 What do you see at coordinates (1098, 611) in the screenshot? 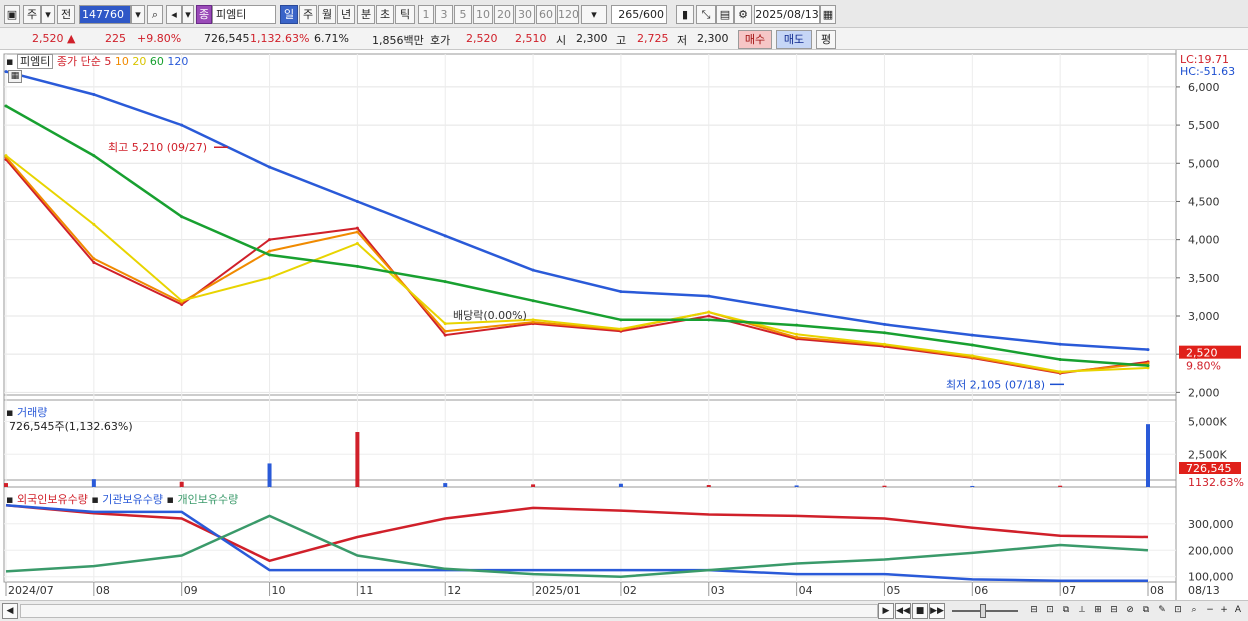
I see `layout-icon: ⊞` at bounding box center [1098, 611].